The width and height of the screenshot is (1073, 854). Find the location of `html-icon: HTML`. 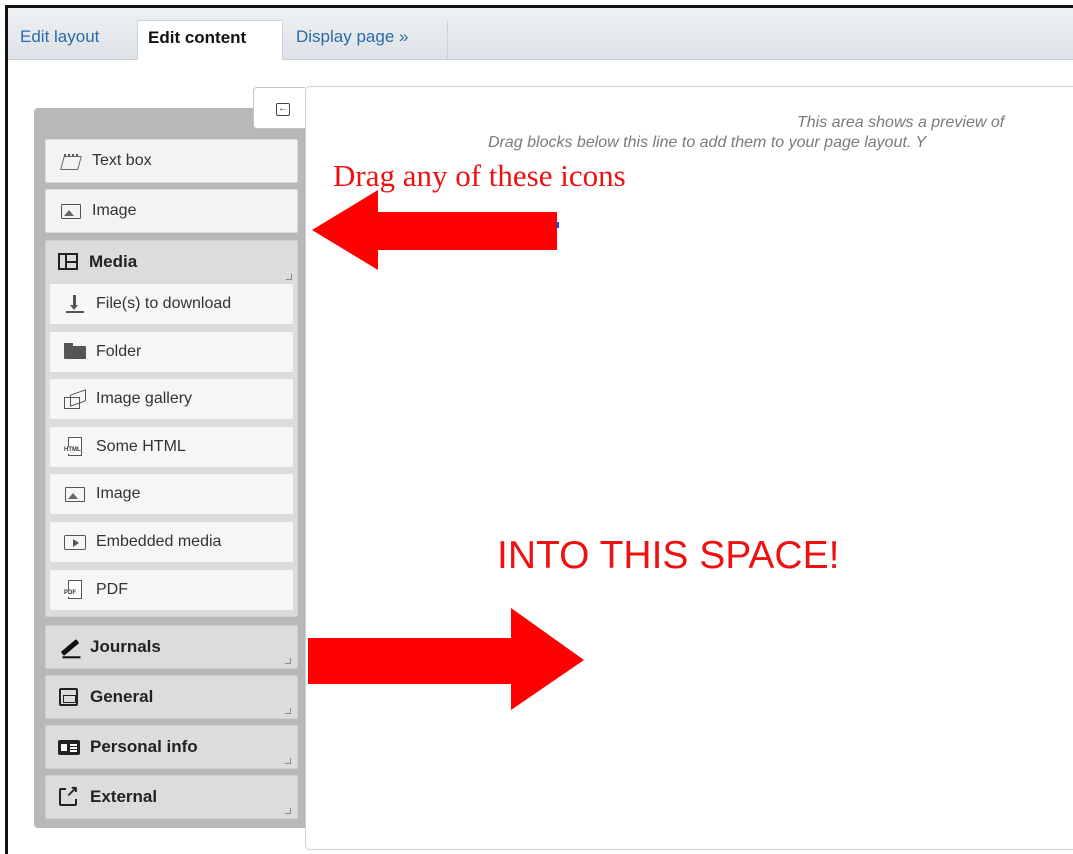

html-icon: HTML is located at coordinates (75, 447).